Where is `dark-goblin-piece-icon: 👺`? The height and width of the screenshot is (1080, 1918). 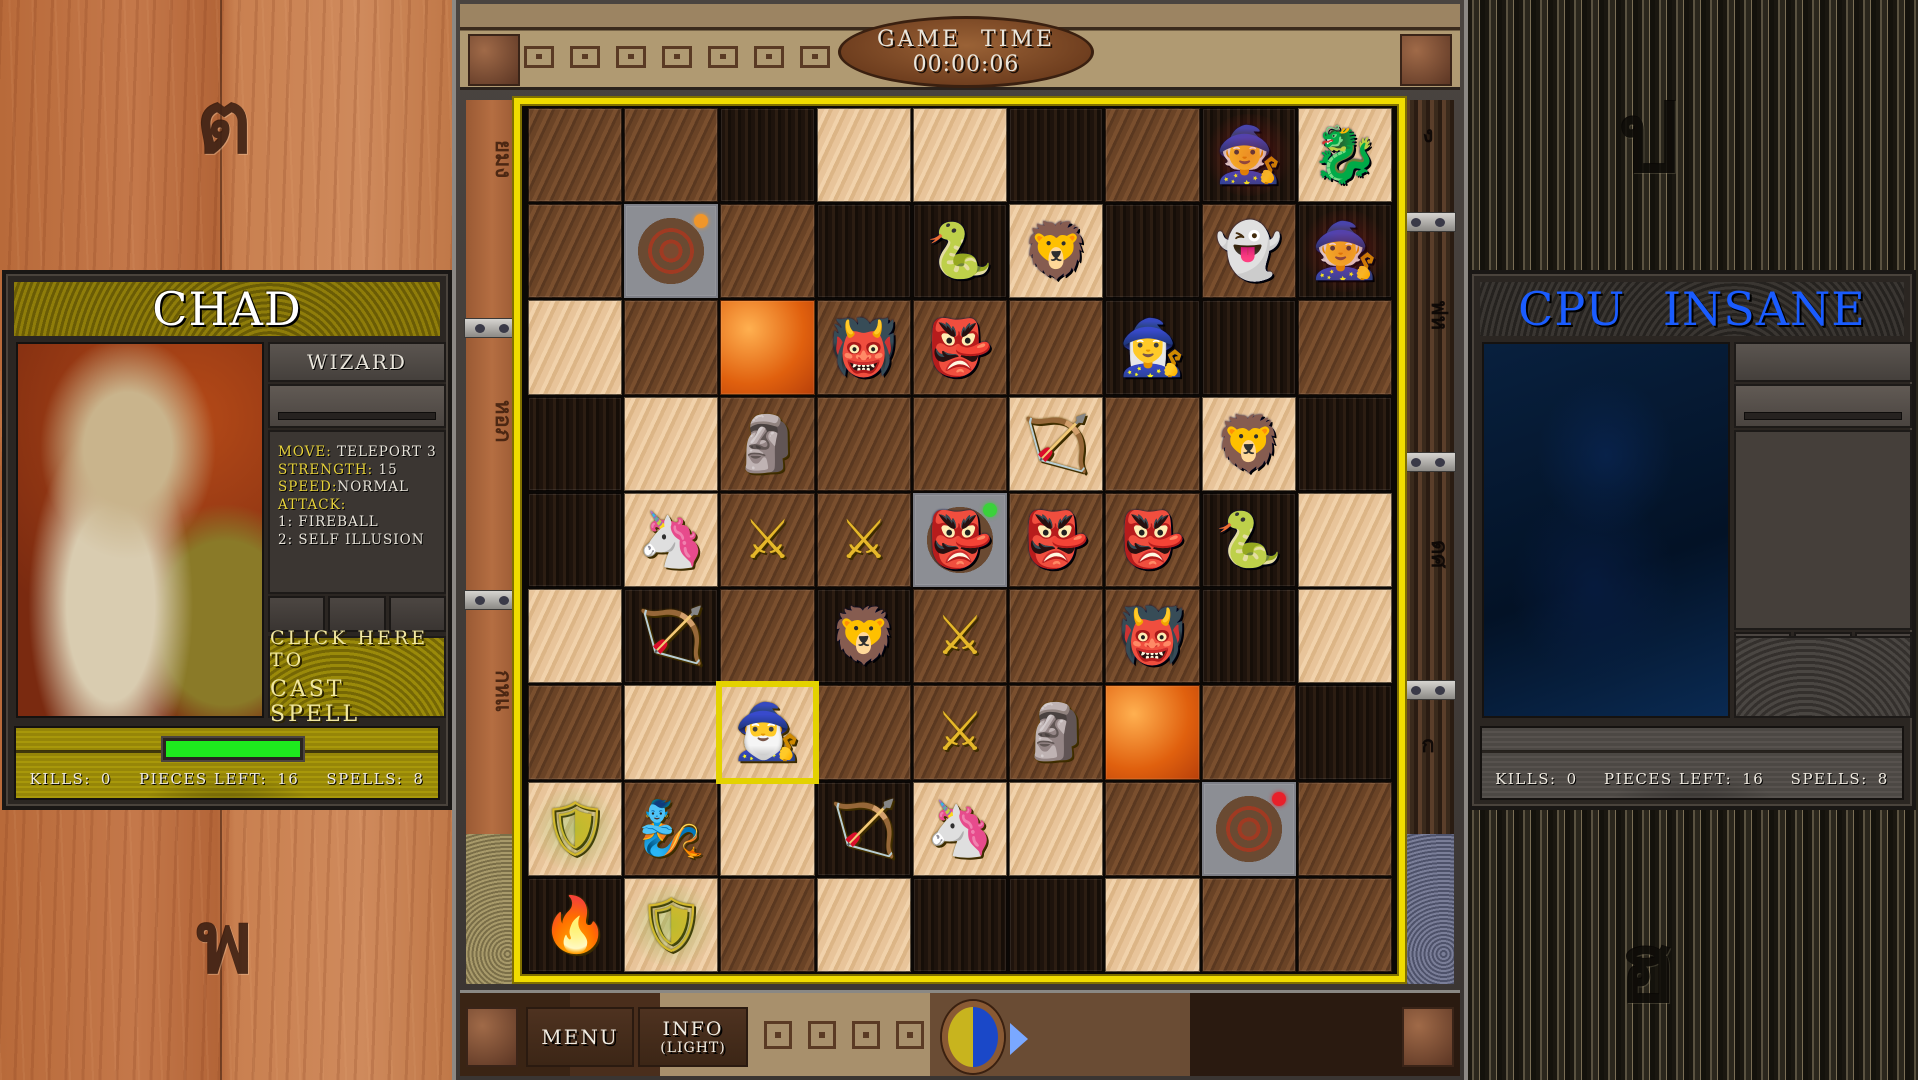
dark-goblin-piece-icon: 👺 is located at coordinates (1152, 539).